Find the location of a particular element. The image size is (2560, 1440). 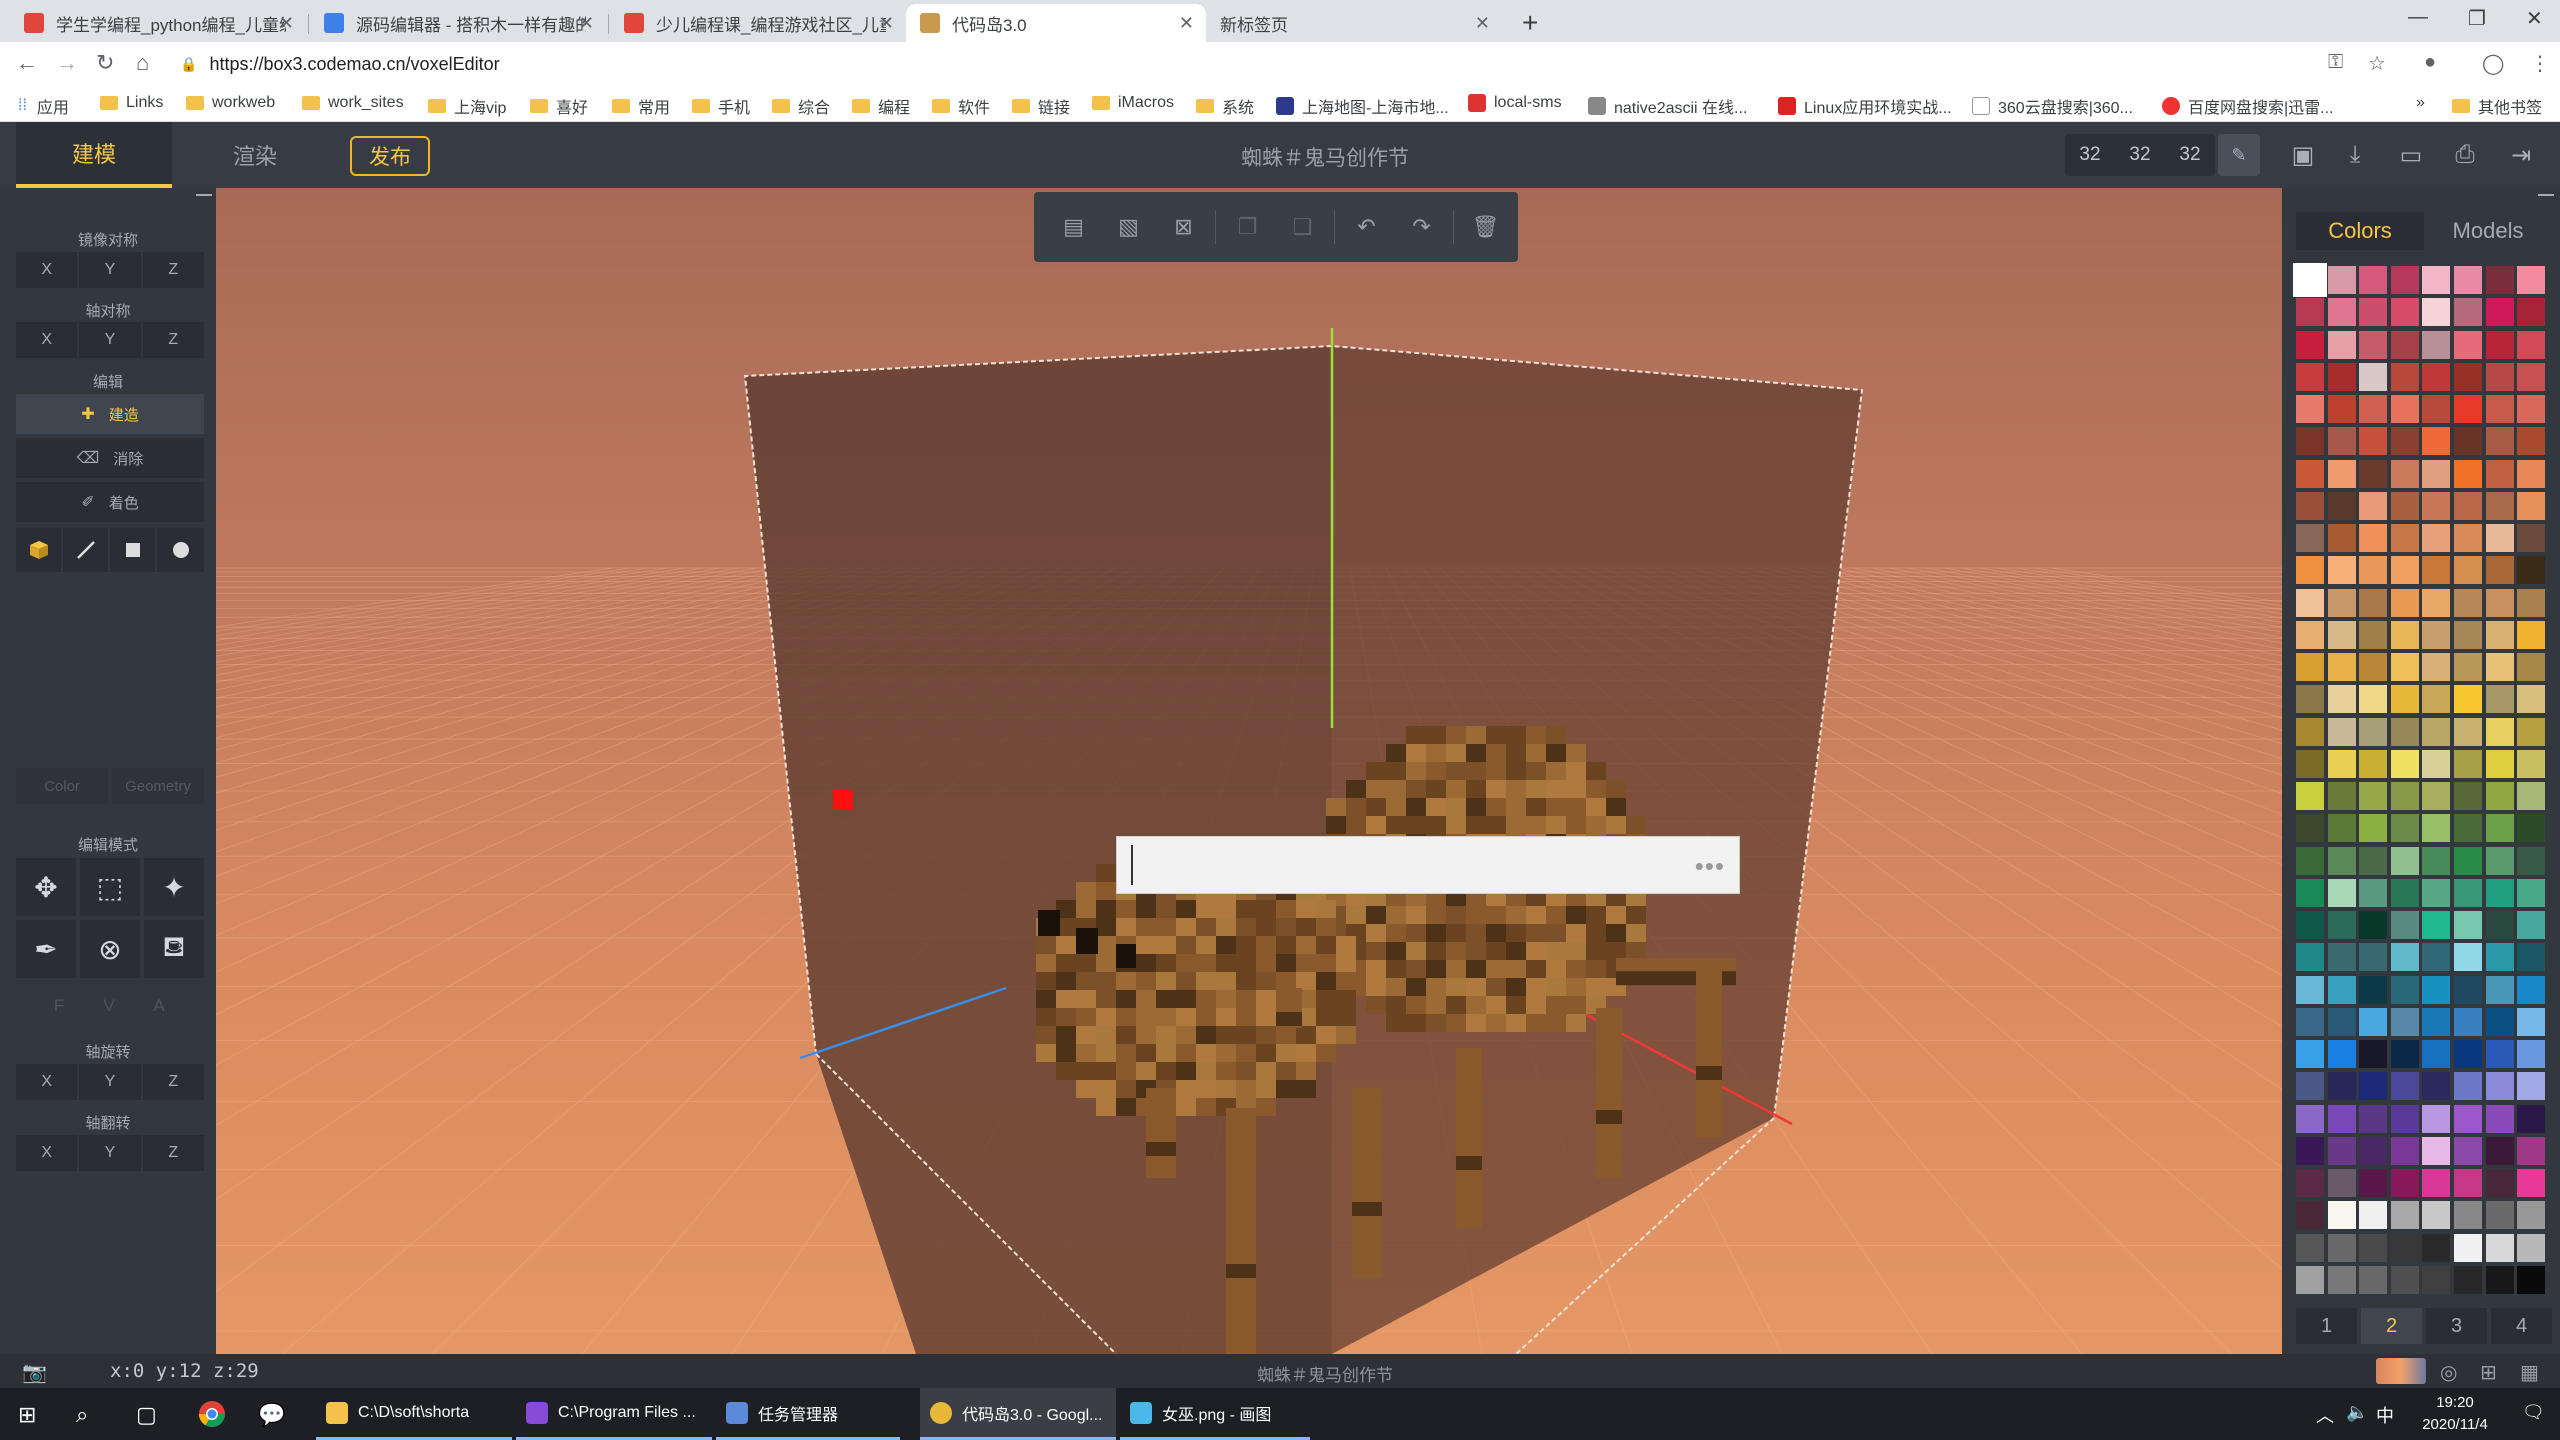

bookmark-folder: Links is located at coordinates (131, 103).